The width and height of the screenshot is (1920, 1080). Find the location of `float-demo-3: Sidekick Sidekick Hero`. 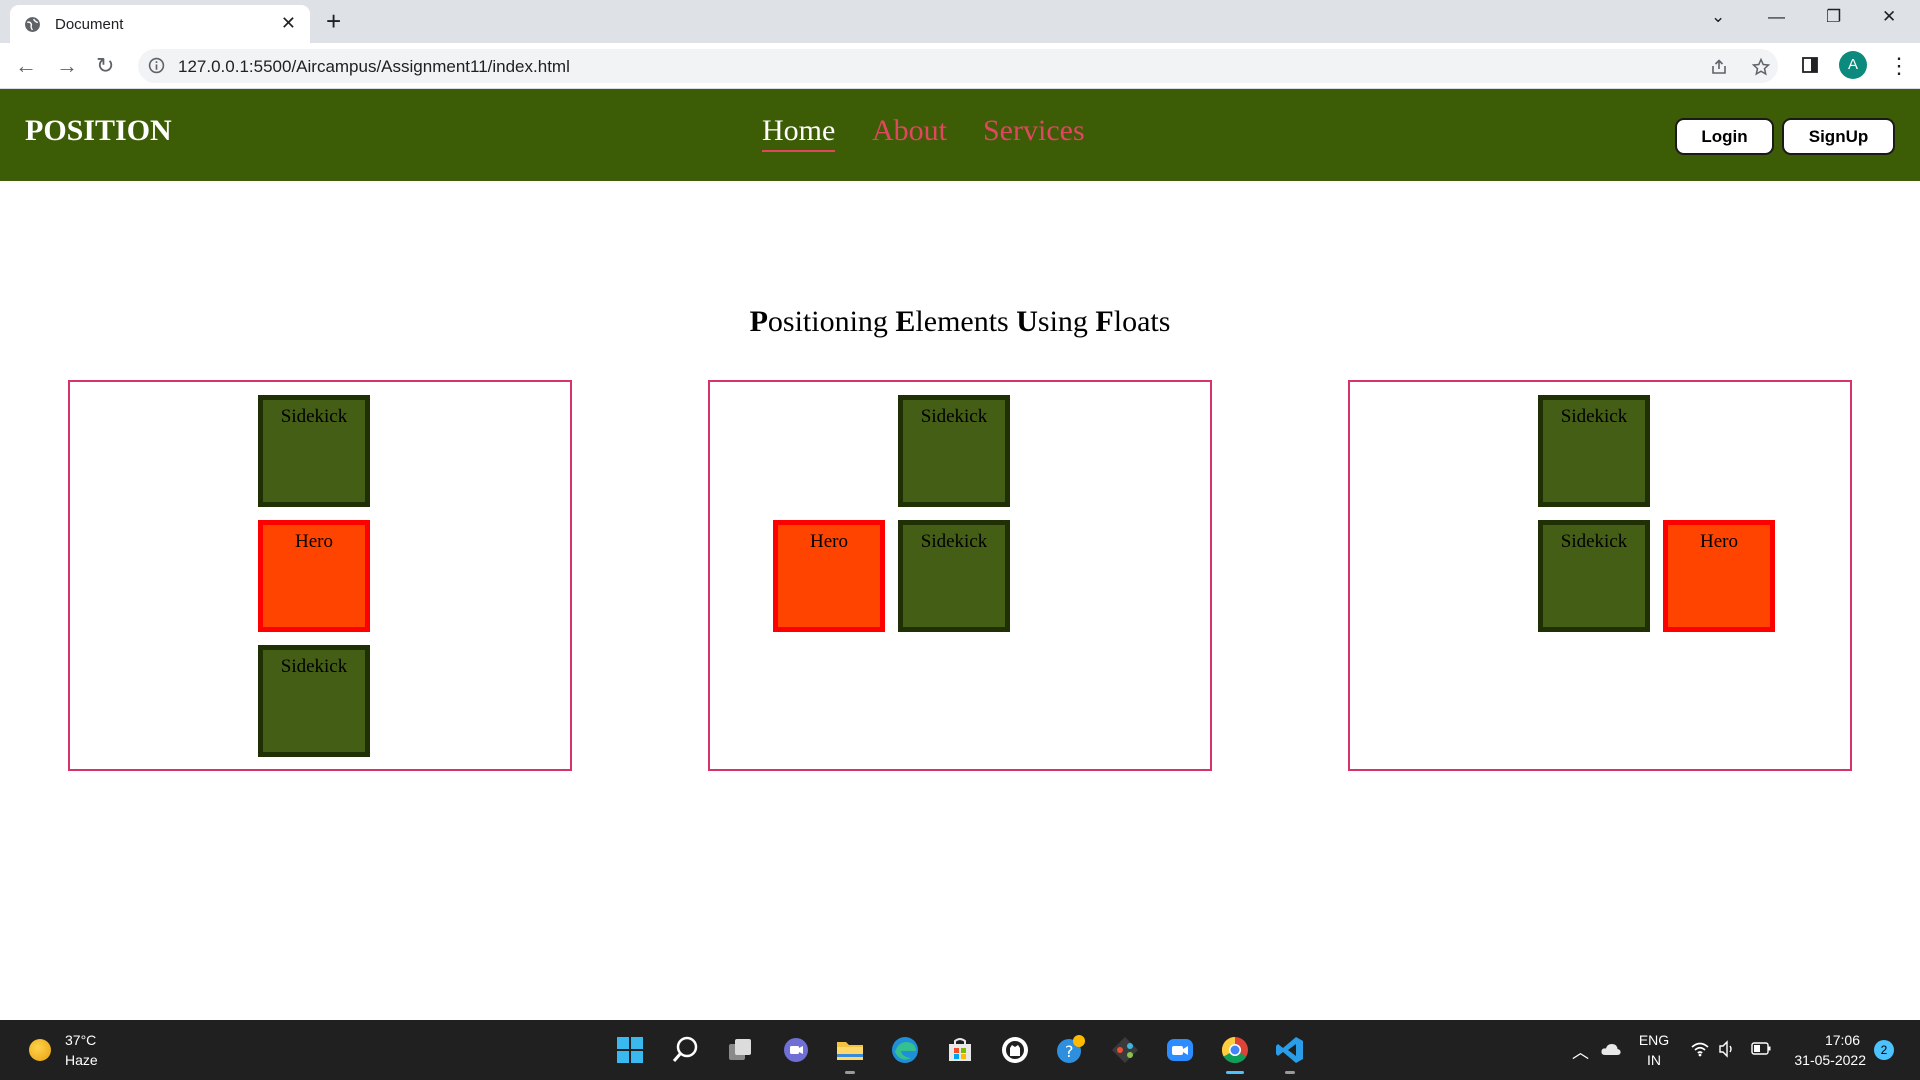

float-demo-3: Sidekick Sidekick Hero is located at coordinates (1600, 575).